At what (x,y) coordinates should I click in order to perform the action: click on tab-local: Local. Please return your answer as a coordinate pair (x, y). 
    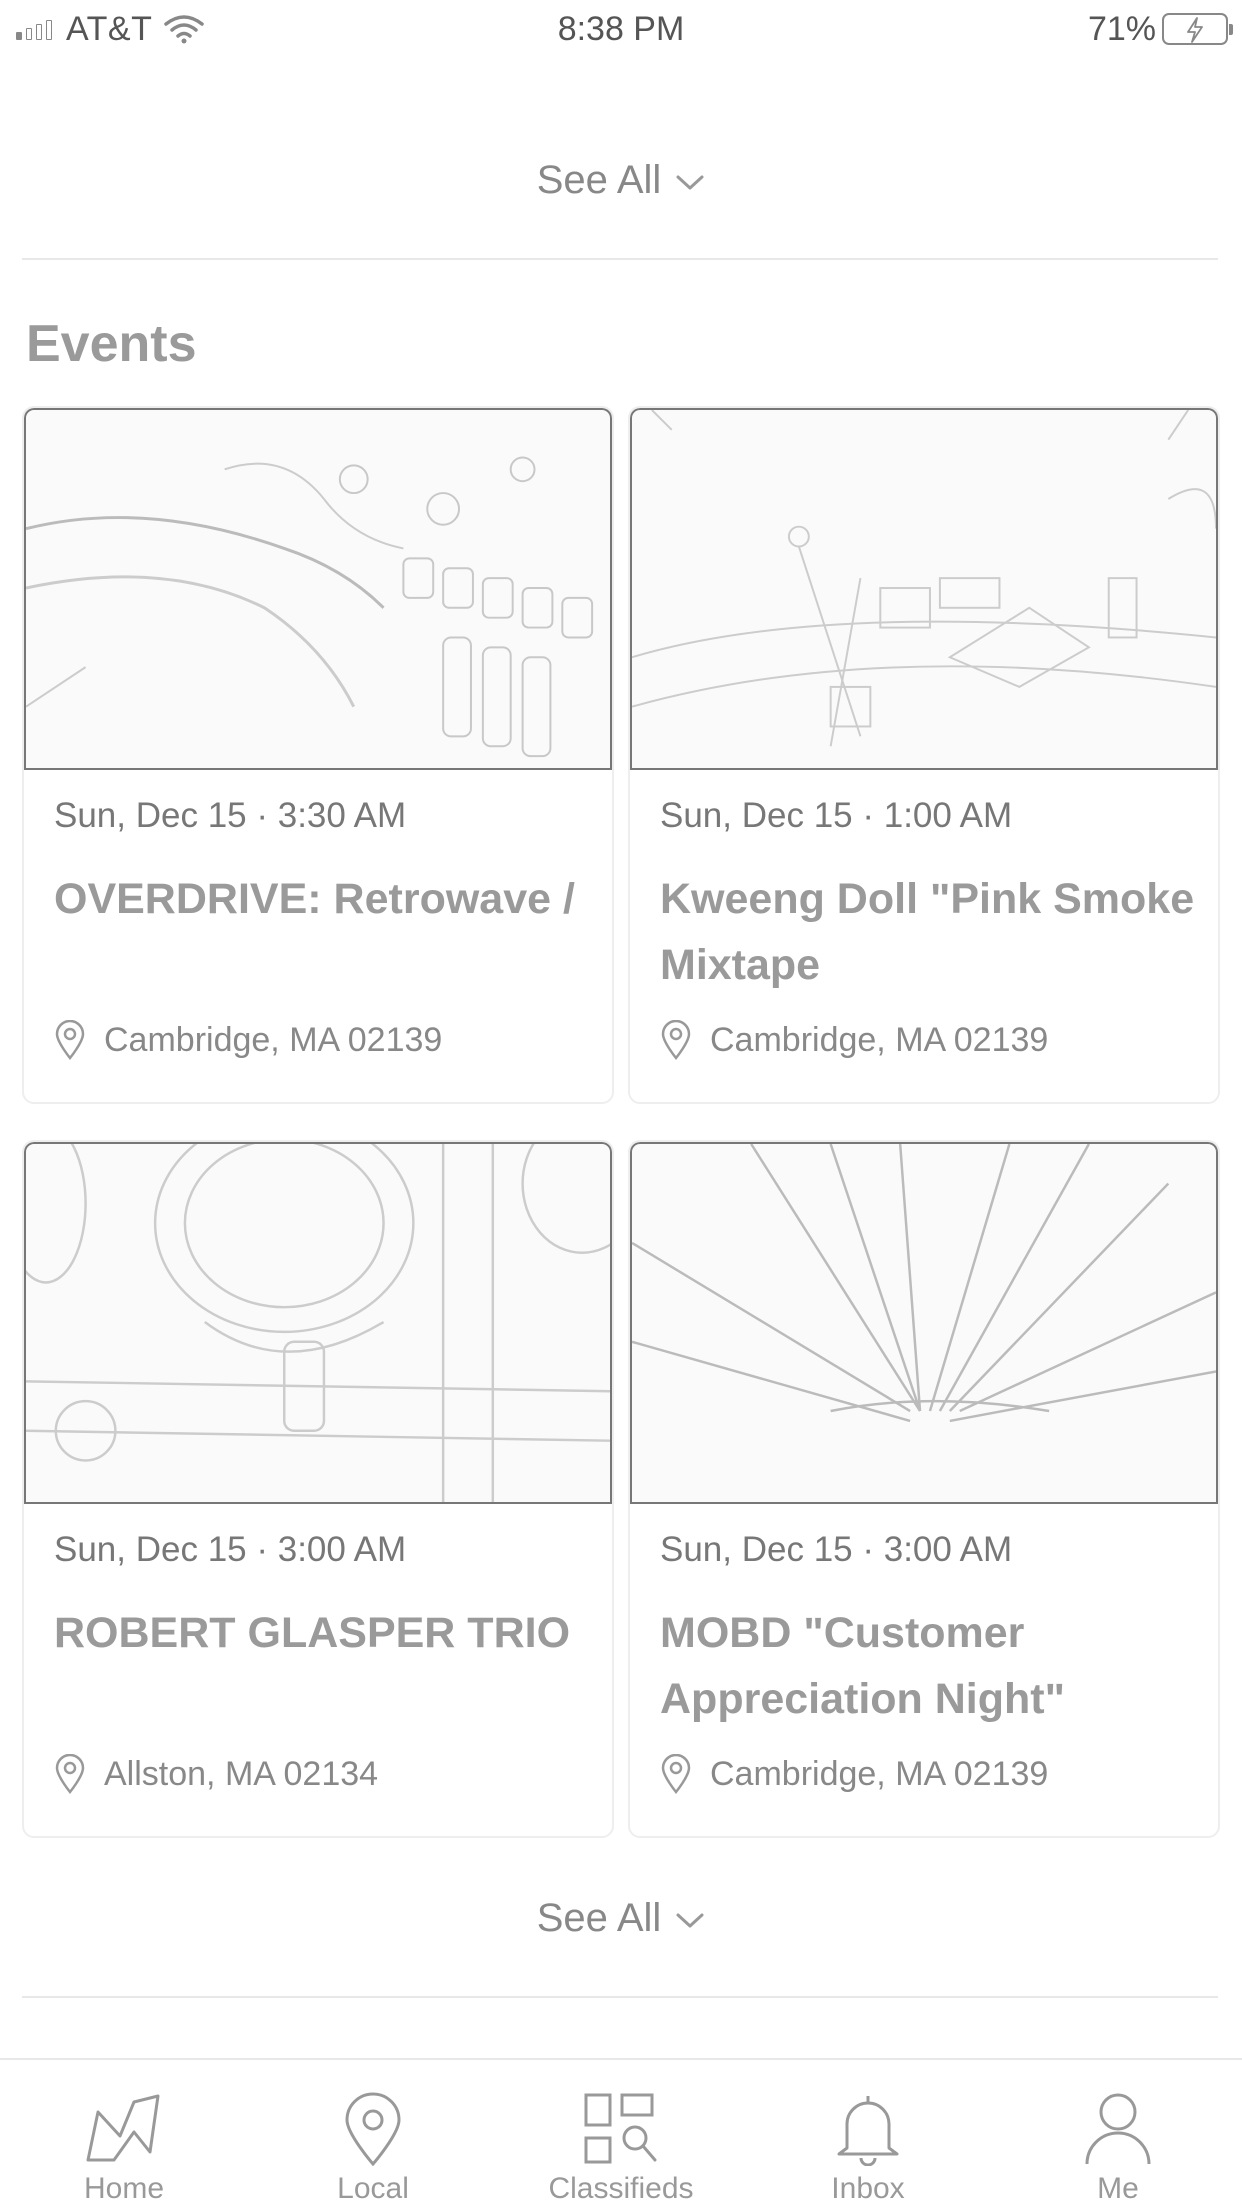
    Looking at the image, I should click on (373, 2144).